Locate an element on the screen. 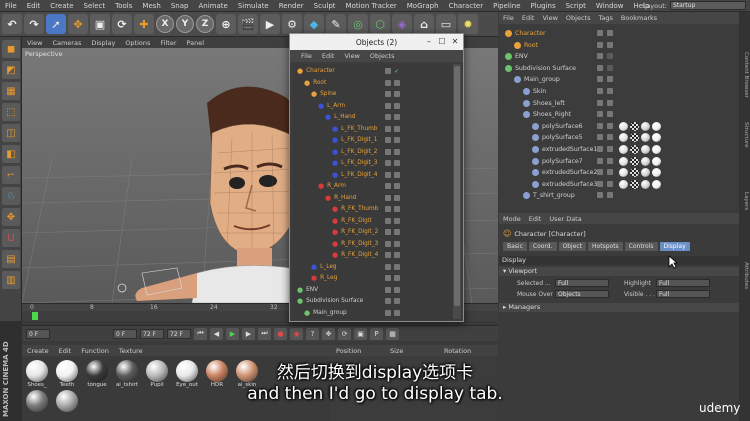 Image resolution: width=750 pixels, height=421 pixels. maximize-icon: ☐ is located at coordinates (442, 41).